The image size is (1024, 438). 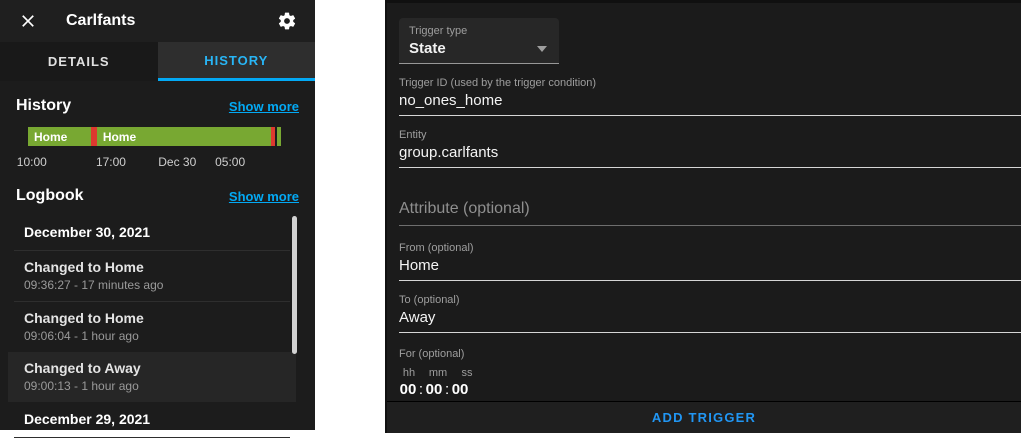 I want to click on history-heading: History, so click(x=44, y=105).